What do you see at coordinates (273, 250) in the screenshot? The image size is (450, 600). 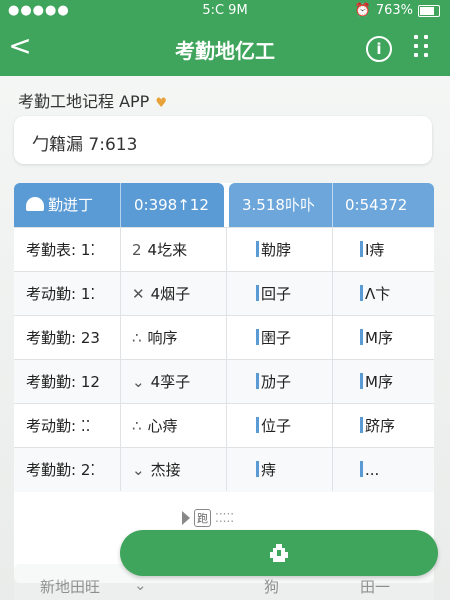 I see `row-value: 勒脖` at bounding box center [273, 250].